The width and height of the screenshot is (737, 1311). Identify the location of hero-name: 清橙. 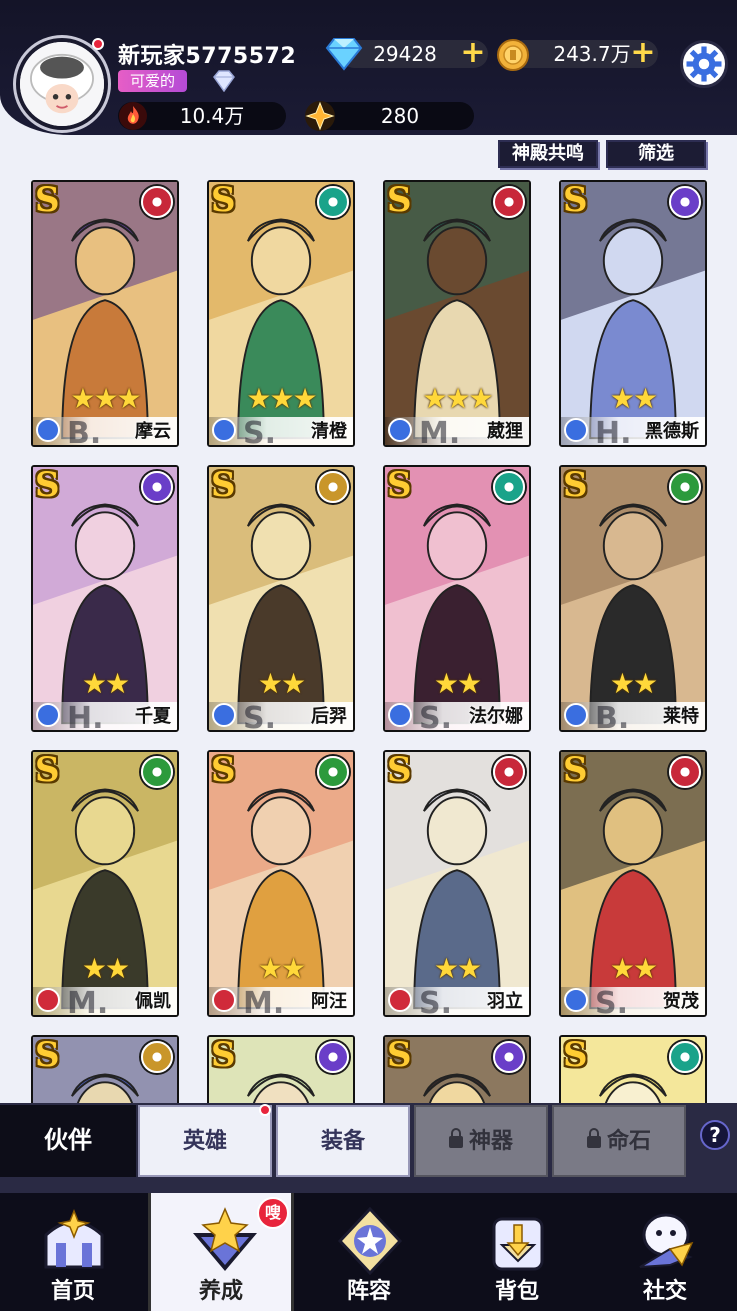
(329, 431).